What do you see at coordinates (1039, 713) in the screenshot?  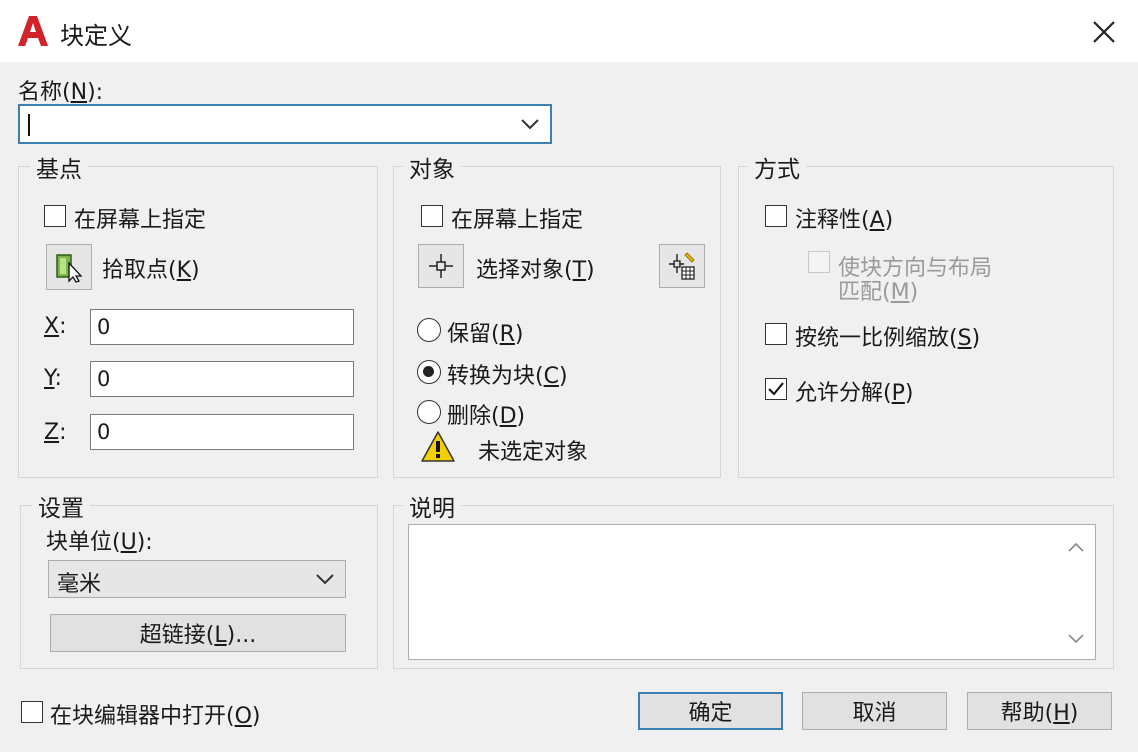 I see `help-label: 帮助(H)` at bounding box center [1039, 713].